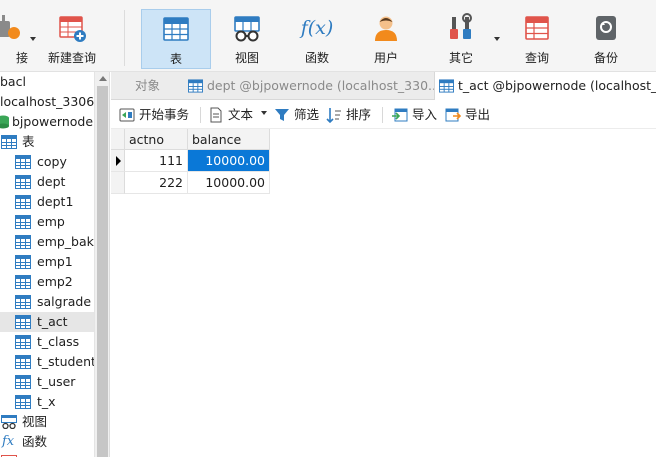 Image resolution: width=656 pixels, height=457 pixels. What do you see at coordinates (52, 161) in the screenshot?
I see `tree-item-label: copy` at bounding box center [52, 161].